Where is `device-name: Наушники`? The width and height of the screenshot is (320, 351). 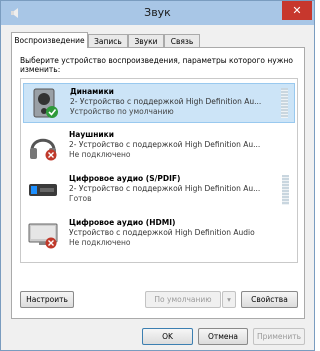 device-name: Наушники is located at coordinates (91, 134).